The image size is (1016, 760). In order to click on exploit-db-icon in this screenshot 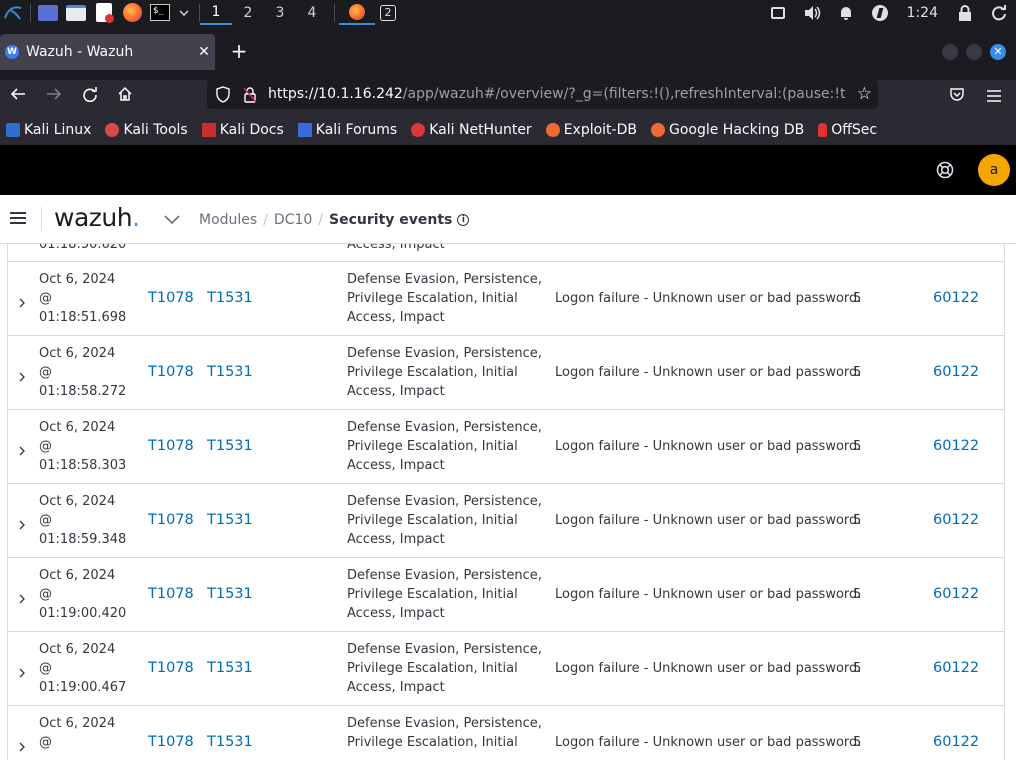, I will do `click(552, 129)`.